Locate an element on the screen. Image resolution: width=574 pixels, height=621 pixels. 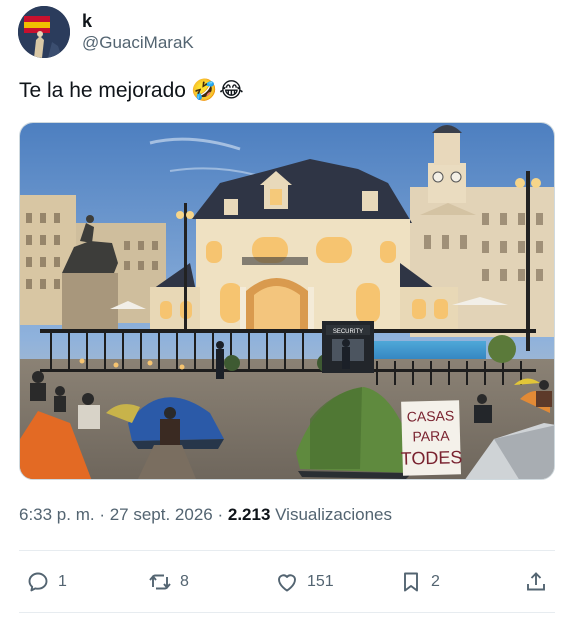
security-label: SECURITY is located at coordinates (348, 332).